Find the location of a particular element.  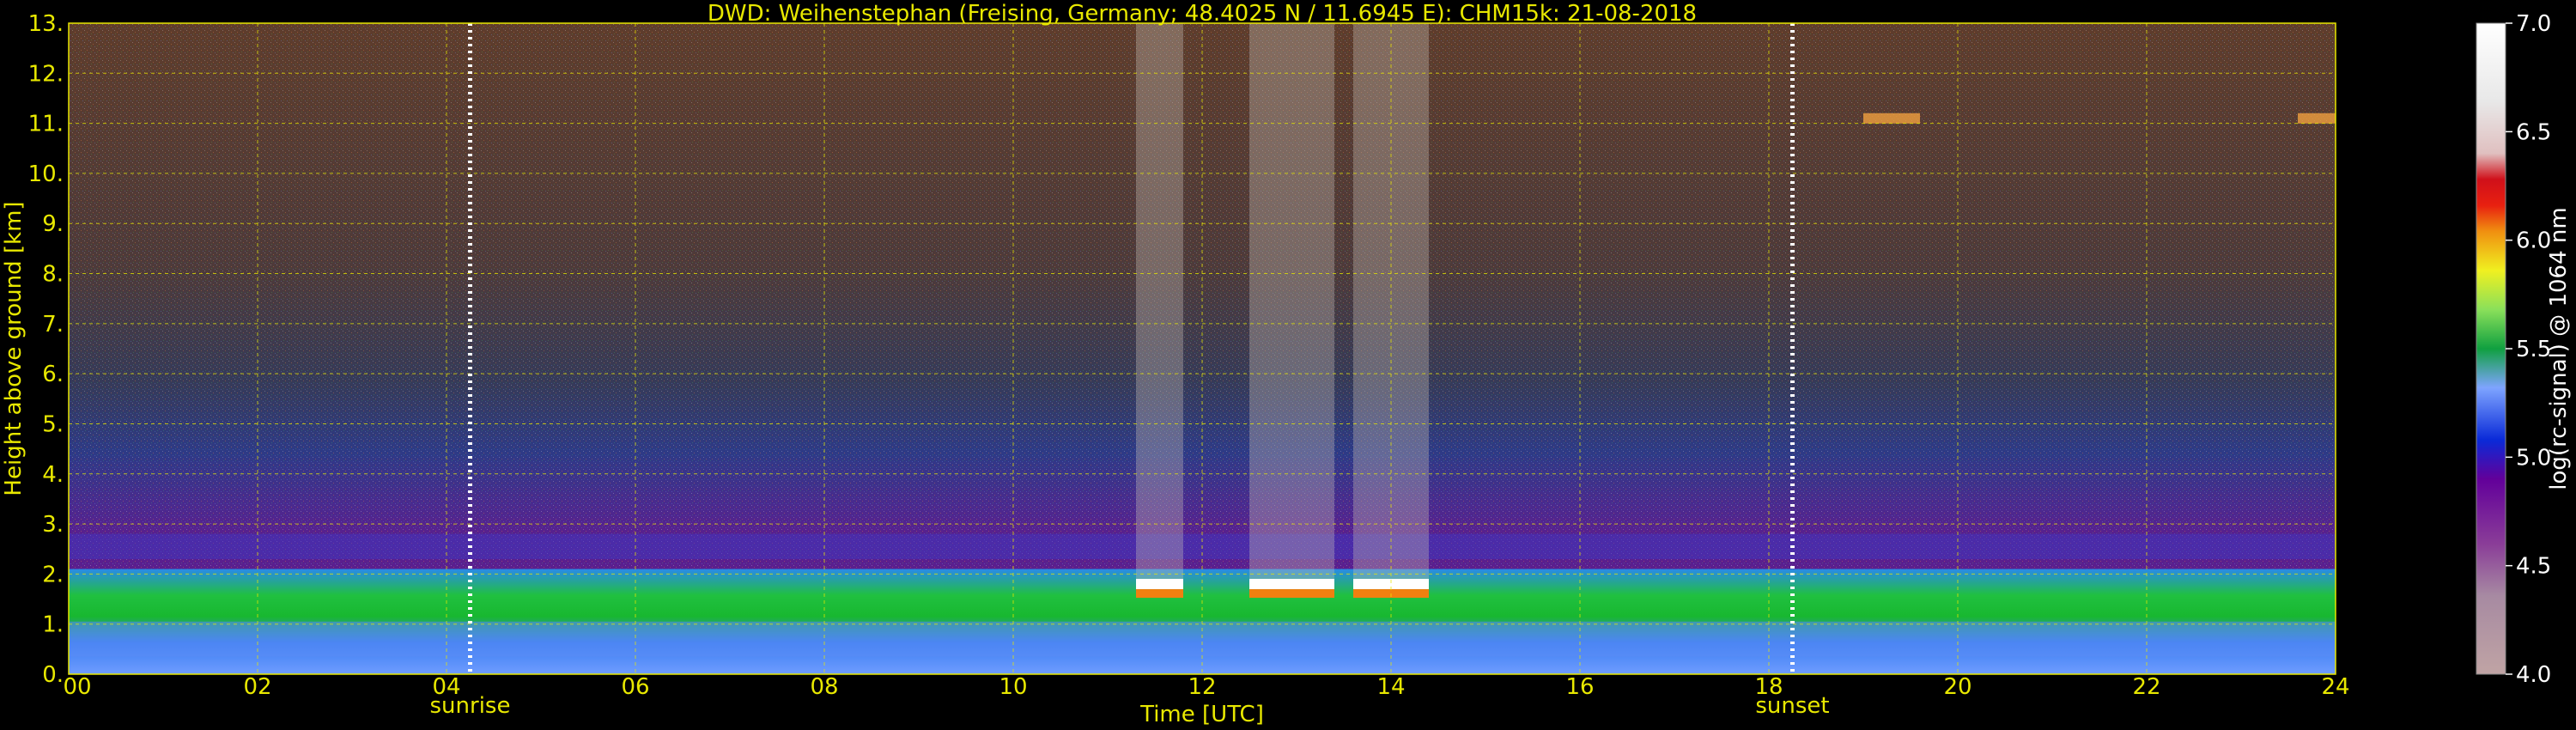

x-tick-label: 14 is located at coordinates (1390, 687).